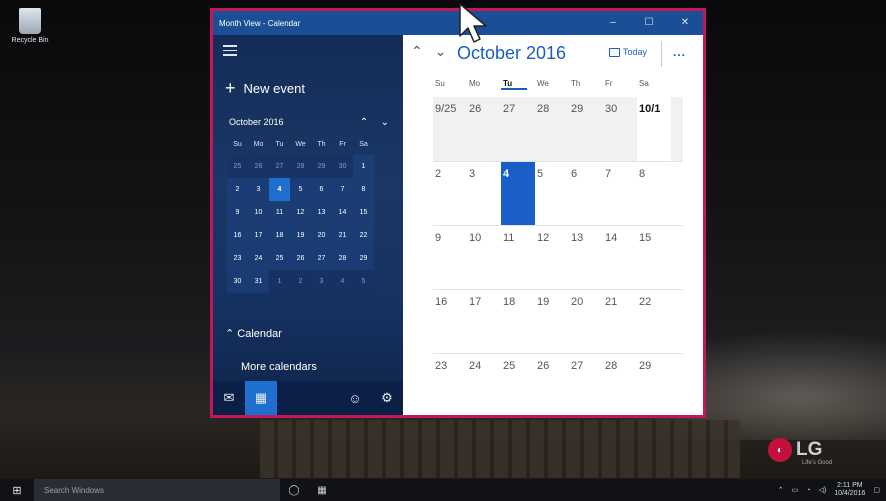 This screenshot has width=886, height=501. I want to click on mini-calendar-day: 7, so click(342, 189).